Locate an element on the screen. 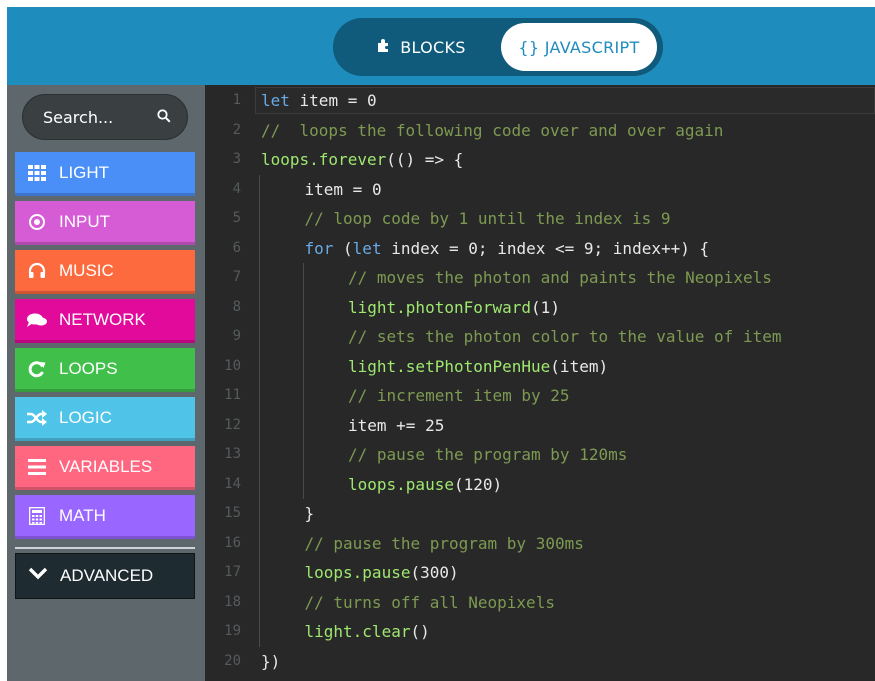 The height and width of the screenshot is (681, 875). editor-mode-toggle: BLOCKS {} JAVASCRIPT is located at coordinates (498, 47).